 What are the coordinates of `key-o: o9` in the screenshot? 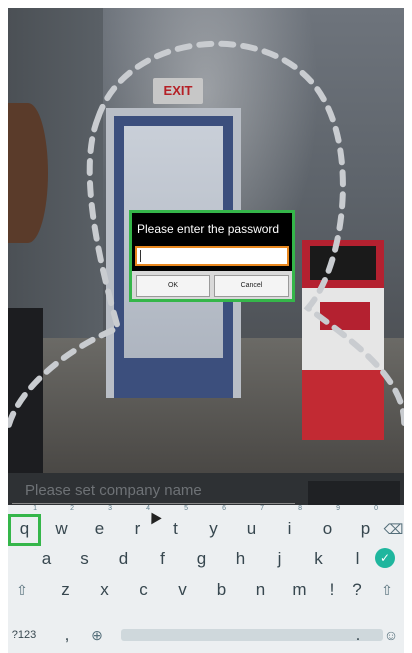 It's located at (327, 524).